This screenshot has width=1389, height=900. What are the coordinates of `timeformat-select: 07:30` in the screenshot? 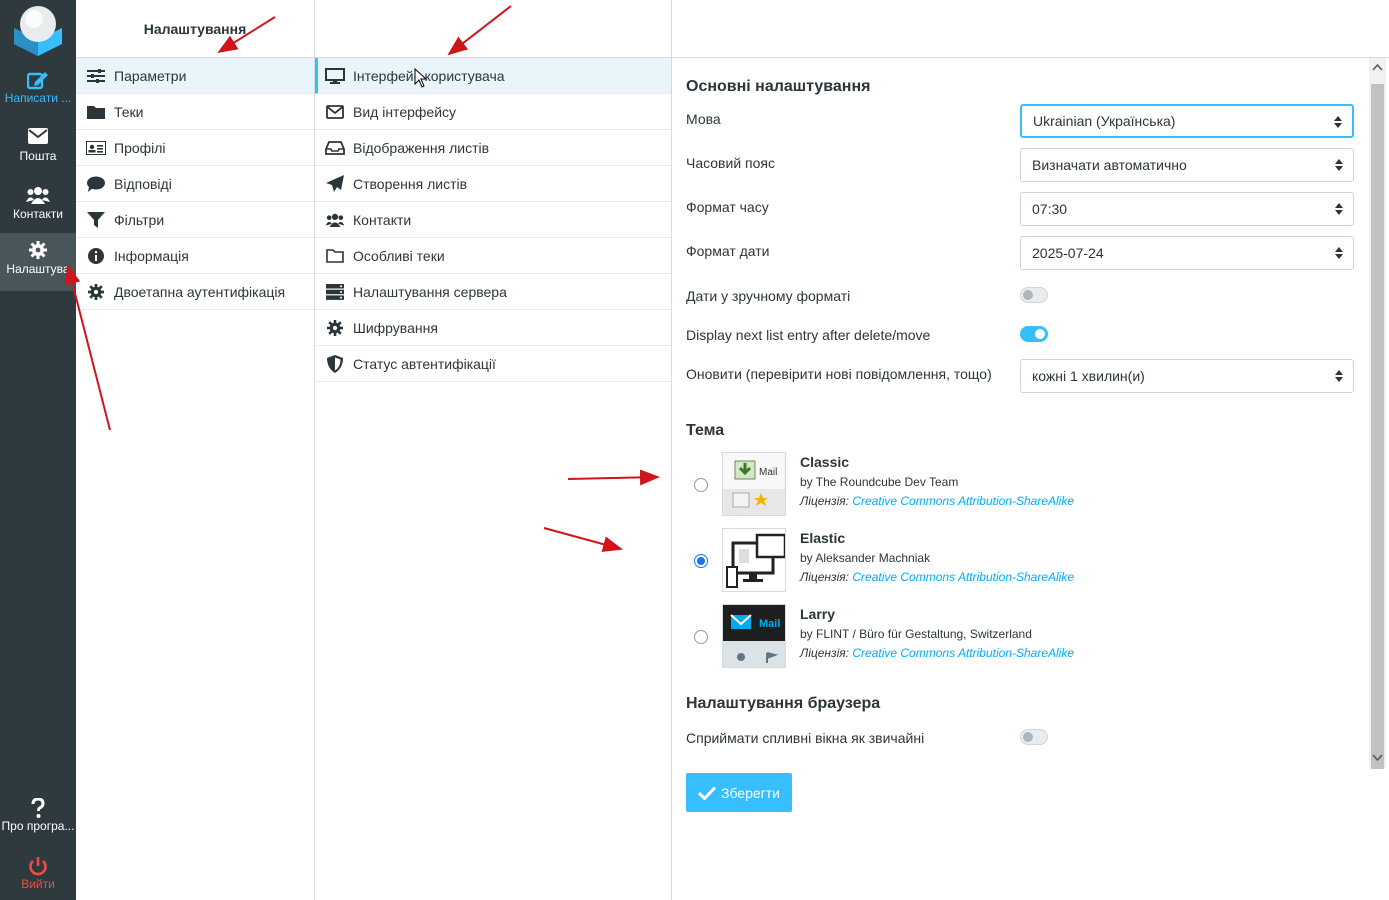 It's located at (1187, 209).